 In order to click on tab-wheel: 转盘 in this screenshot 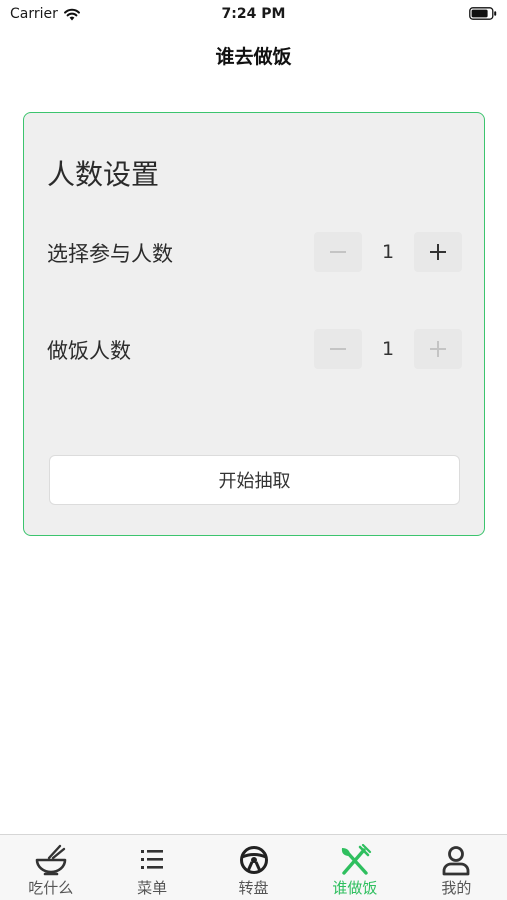, I will do `click(253, 867)`.